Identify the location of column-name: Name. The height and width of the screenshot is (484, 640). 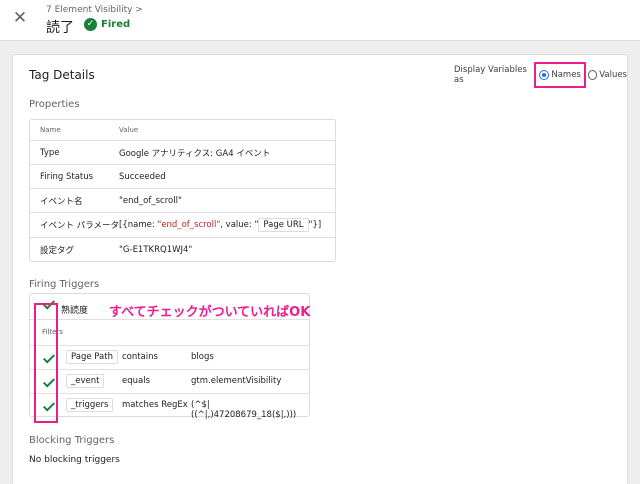
(50, 130).